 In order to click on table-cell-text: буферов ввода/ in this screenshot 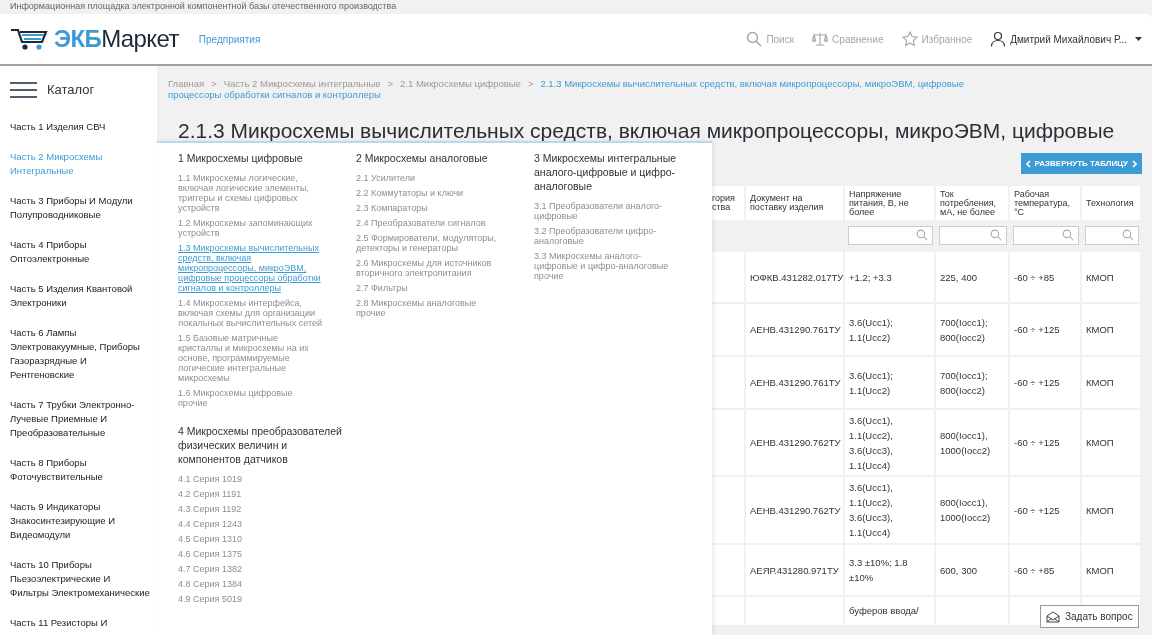, I will do `click(884, 611)`.